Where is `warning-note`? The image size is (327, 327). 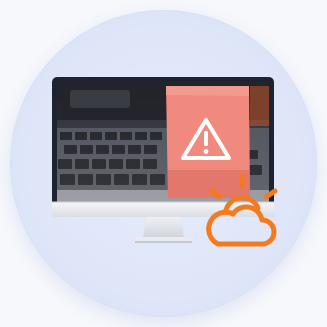
warning-note is located at coordinates (208, 142).